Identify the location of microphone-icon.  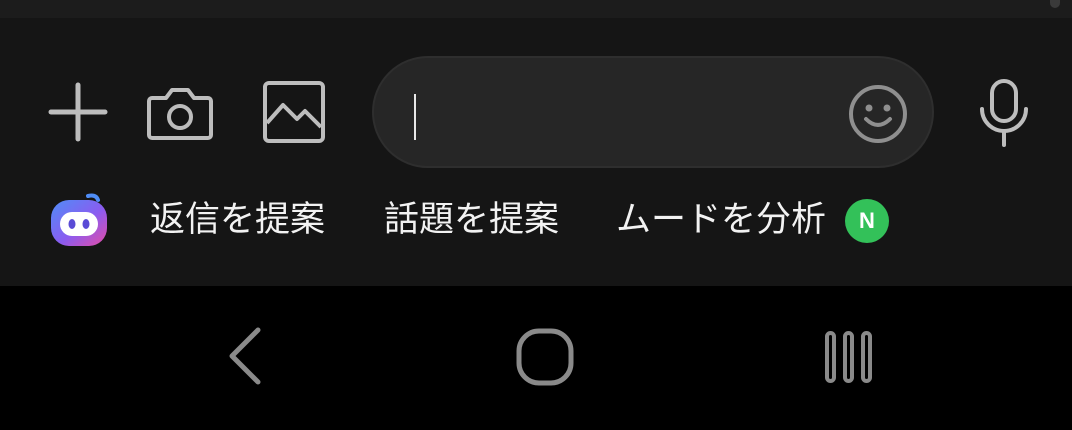
(1004, 113).